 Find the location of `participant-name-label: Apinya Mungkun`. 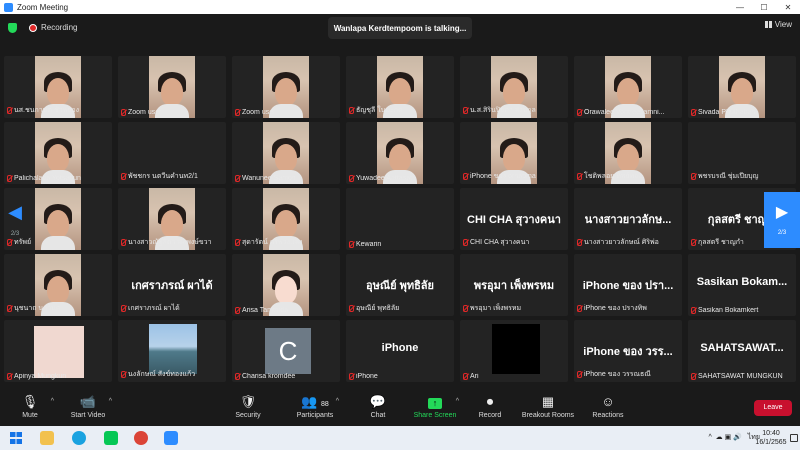

participant-name-label: Apinya Mungkun is located at coordinates (58, 376).